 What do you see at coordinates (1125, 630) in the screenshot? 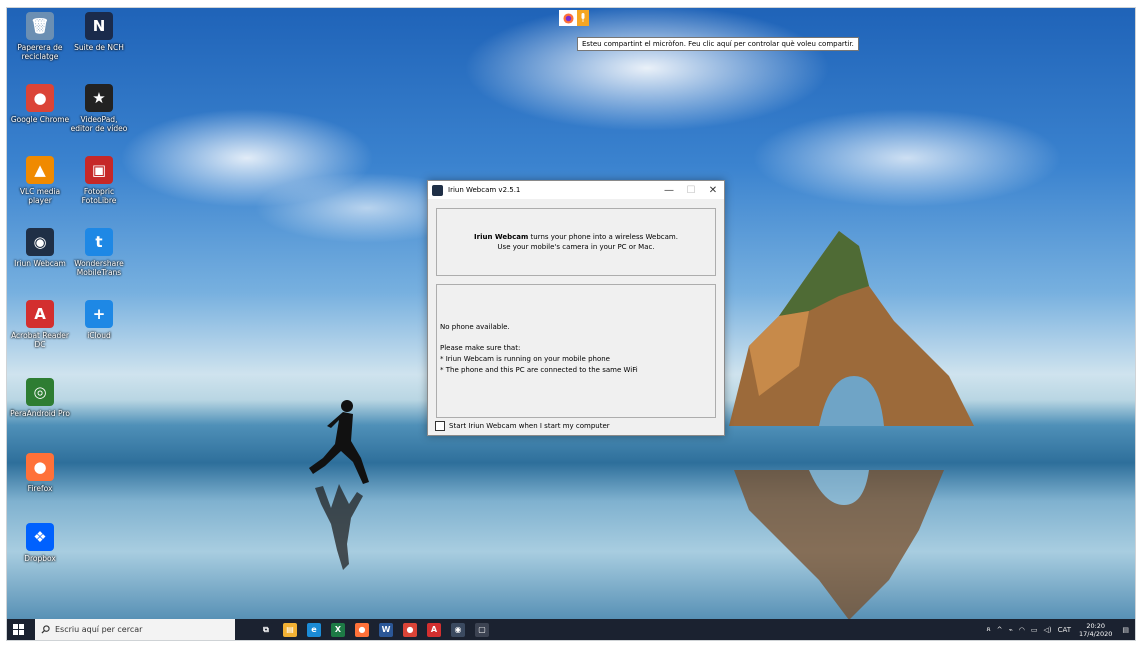
I see `notifications-icon: ▤` at bounding box center [1125, 630].